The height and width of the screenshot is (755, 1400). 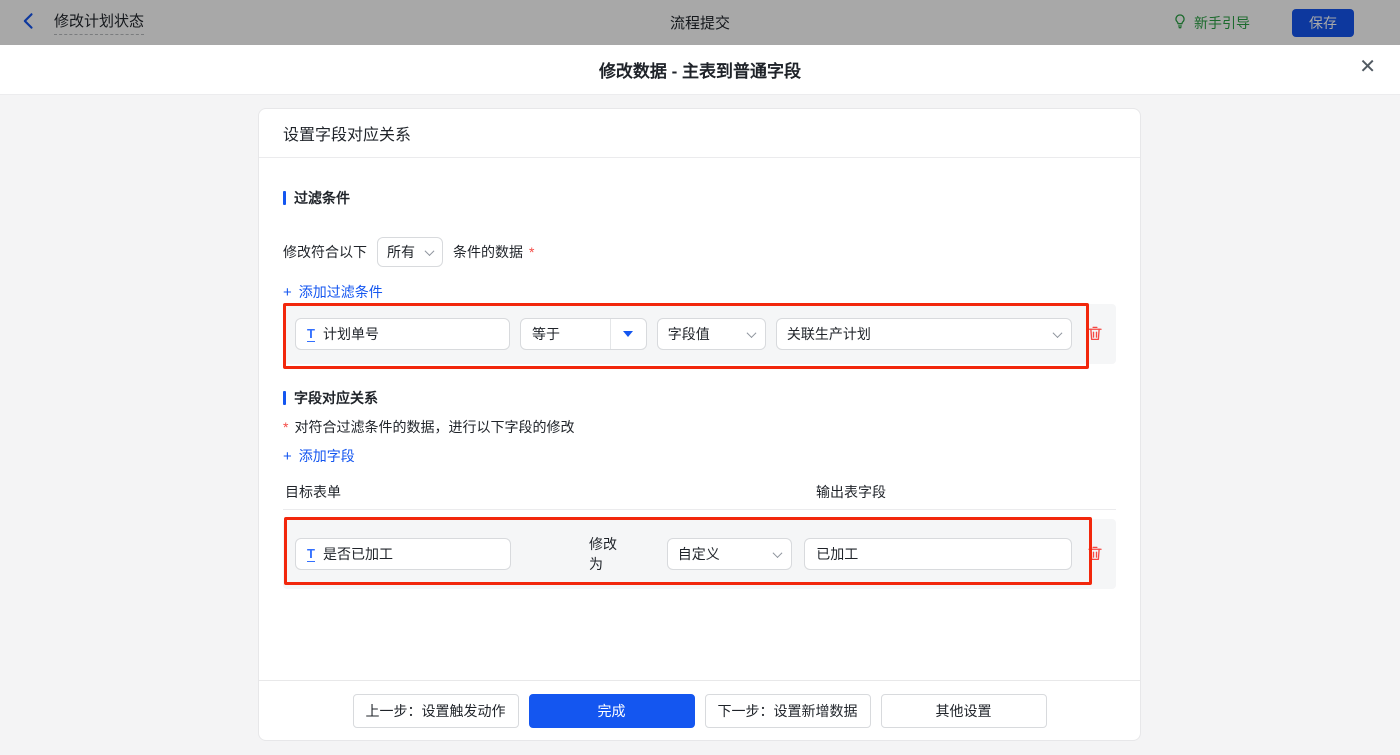 What do you see at coordinates (603, 554) in the screenshot?
I see `modify-to-label: 修改为` at bounding box center [603, 554].